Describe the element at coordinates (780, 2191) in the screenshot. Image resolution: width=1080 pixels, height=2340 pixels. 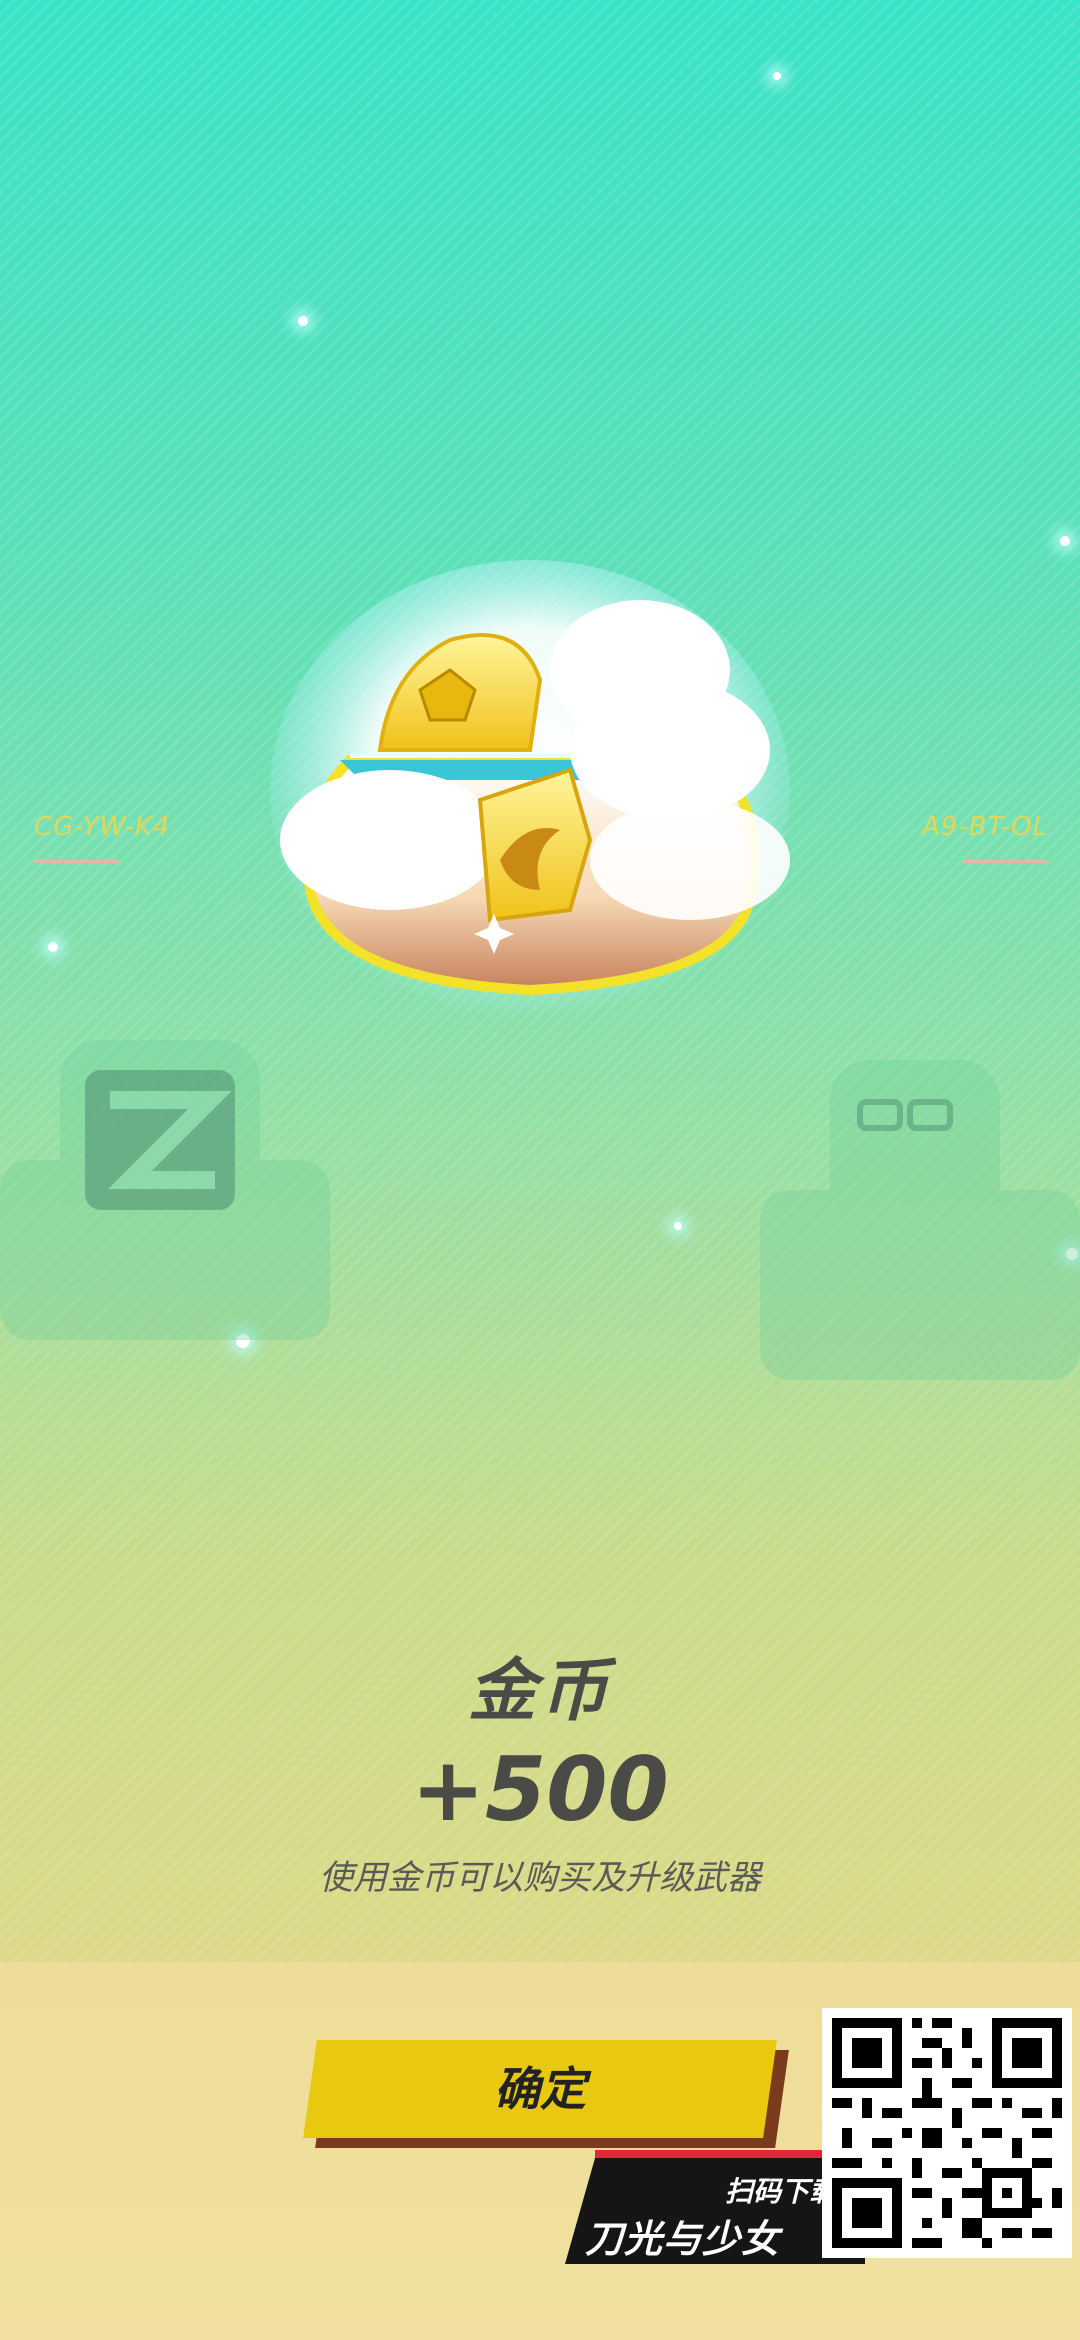
I see `scan-download-text: 扫码下载` at that location.